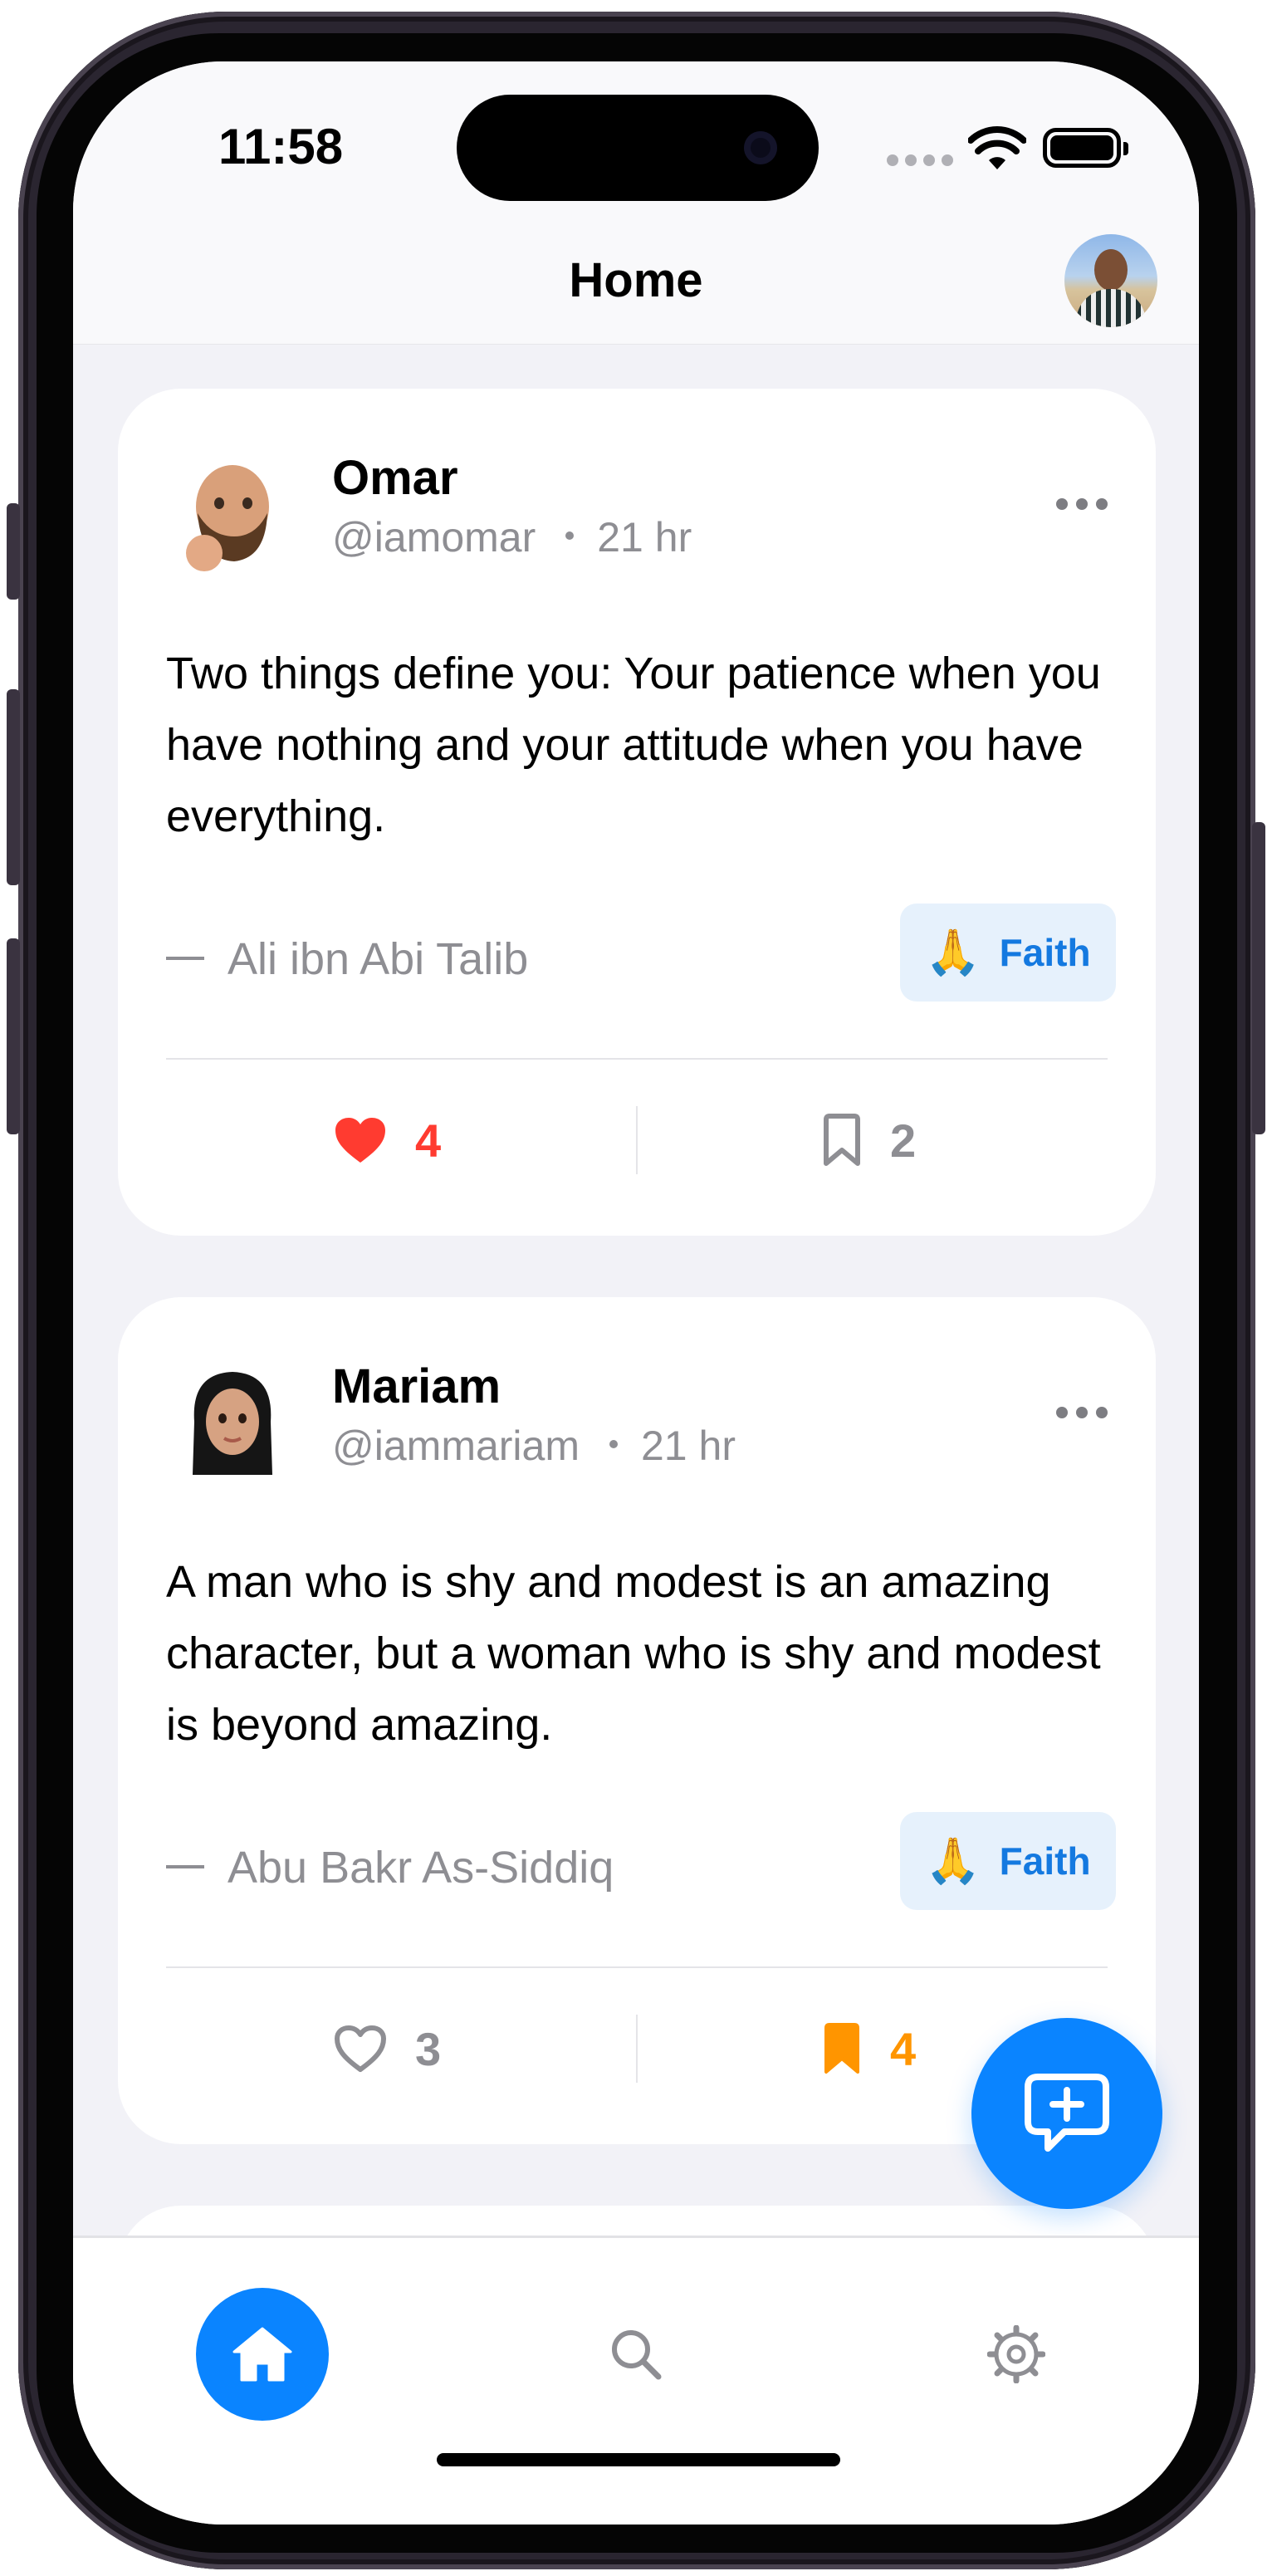 Image resolution: width=1272 pixels, height=2576 pixels. I want to click on like-count: 3, so click(429, 2048).